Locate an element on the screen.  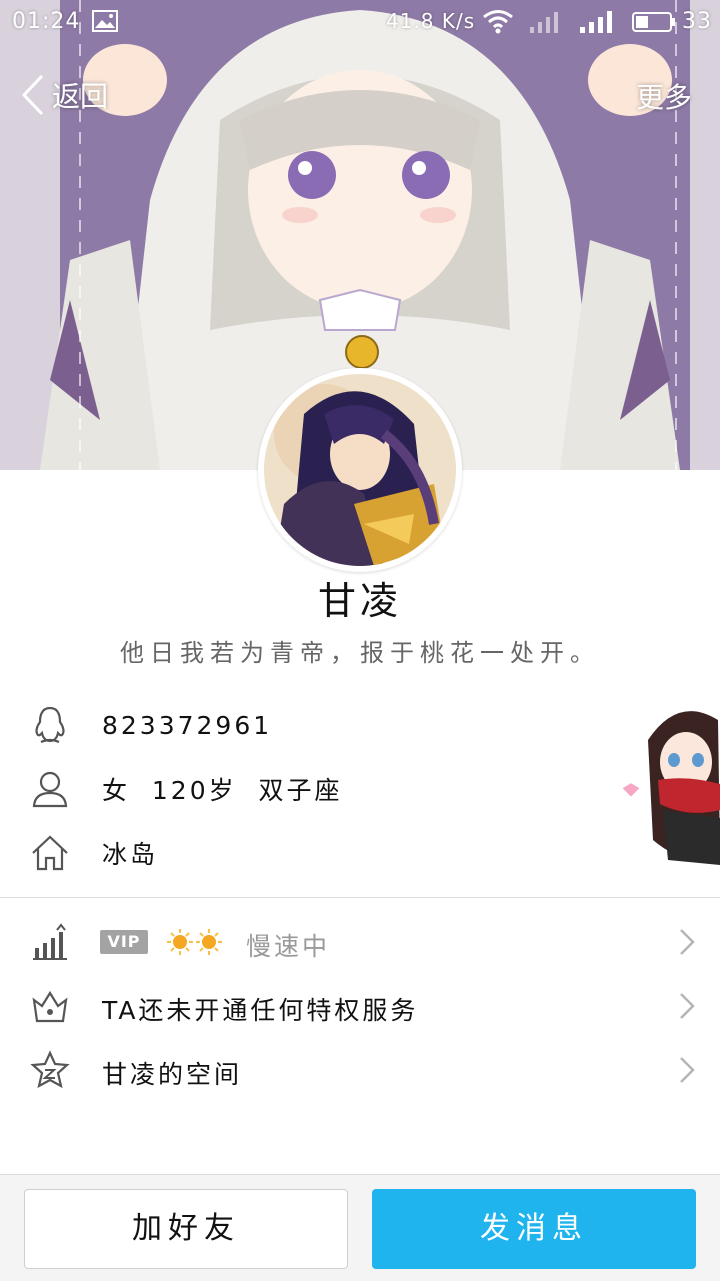
privilege-text: TA还未开通任何特权服务 is located at coordinates (260, 1010).